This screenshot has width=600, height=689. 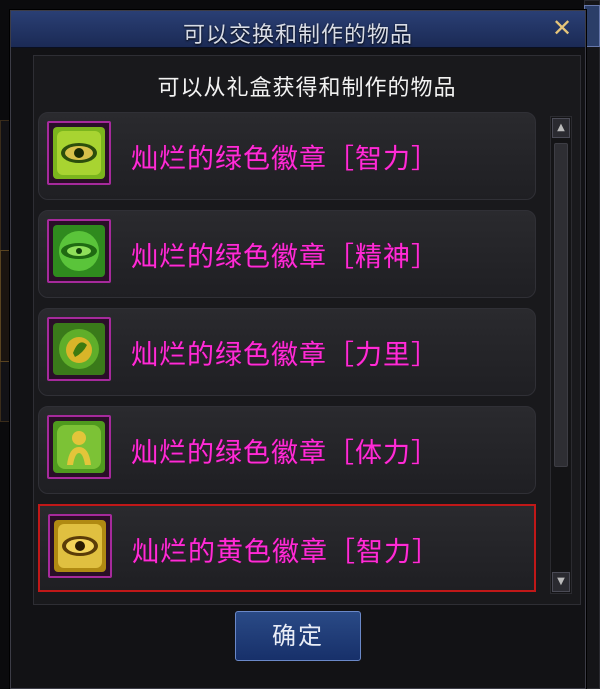 I want to click on scrollbar: ▲ ▼, so click(x=561, y=355).